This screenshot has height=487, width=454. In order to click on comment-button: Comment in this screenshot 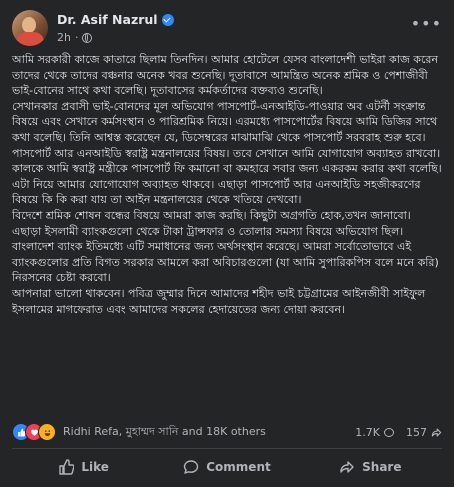, I will do `click(226, 467)`.